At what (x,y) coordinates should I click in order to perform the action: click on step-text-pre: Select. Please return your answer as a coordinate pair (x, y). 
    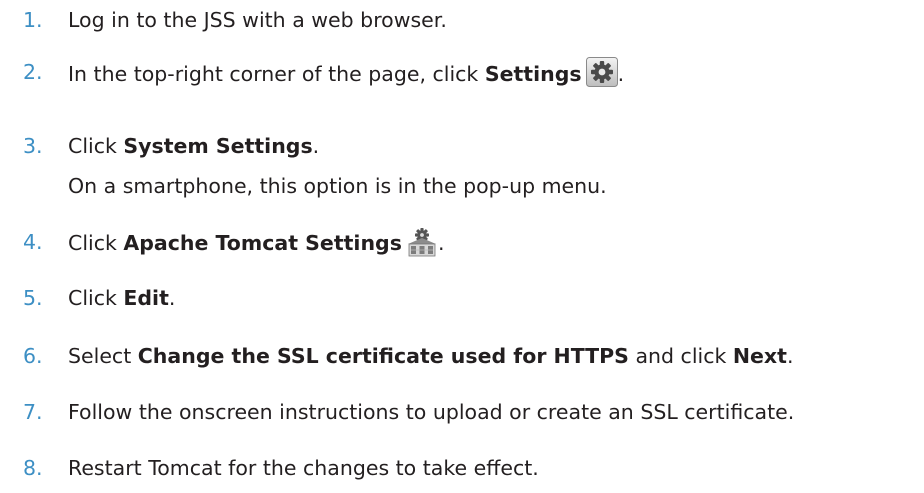
    Looking at the image, I should click on (103, 356).